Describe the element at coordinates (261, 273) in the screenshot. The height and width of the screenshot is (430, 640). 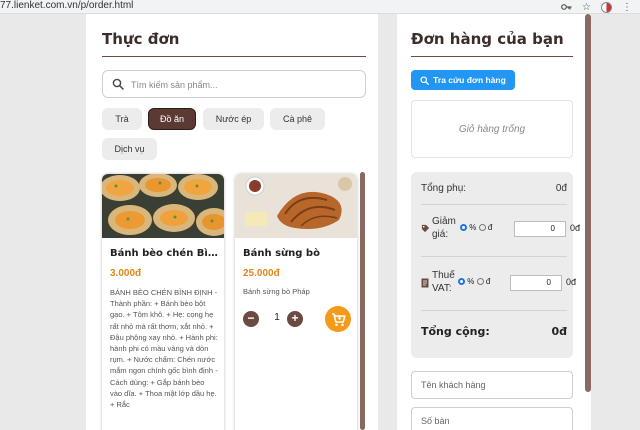
I see `product-price: 25.000đ` at that location.